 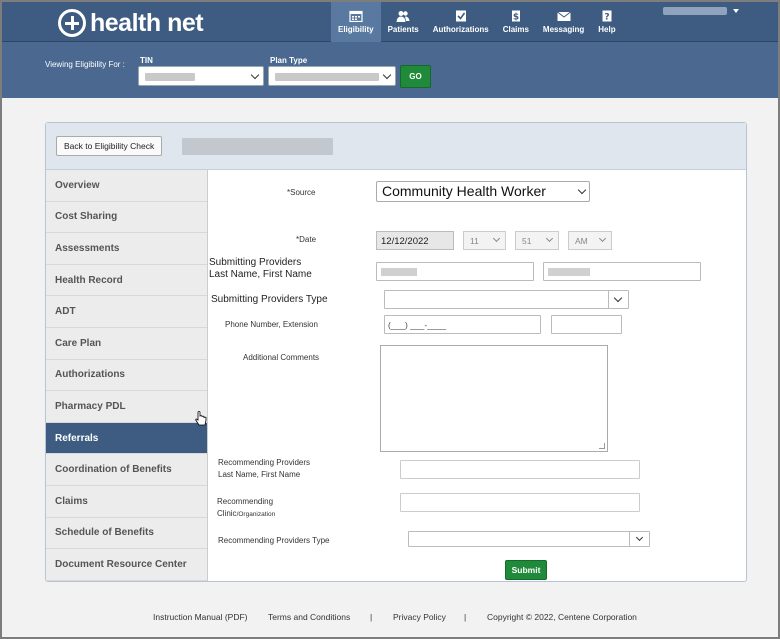 I want to click on brand-logo: health net, so click(x=131, y=23).